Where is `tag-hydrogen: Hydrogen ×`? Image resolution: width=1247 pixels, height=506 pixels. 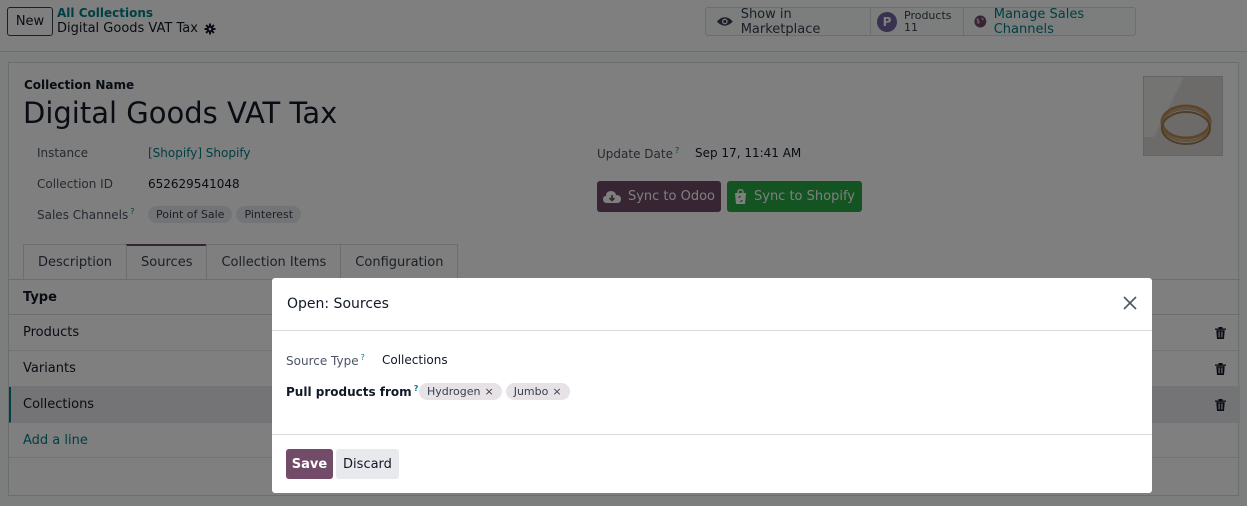
tag-hydrogen: Hydrogen × is located at coordinates (460, 391).